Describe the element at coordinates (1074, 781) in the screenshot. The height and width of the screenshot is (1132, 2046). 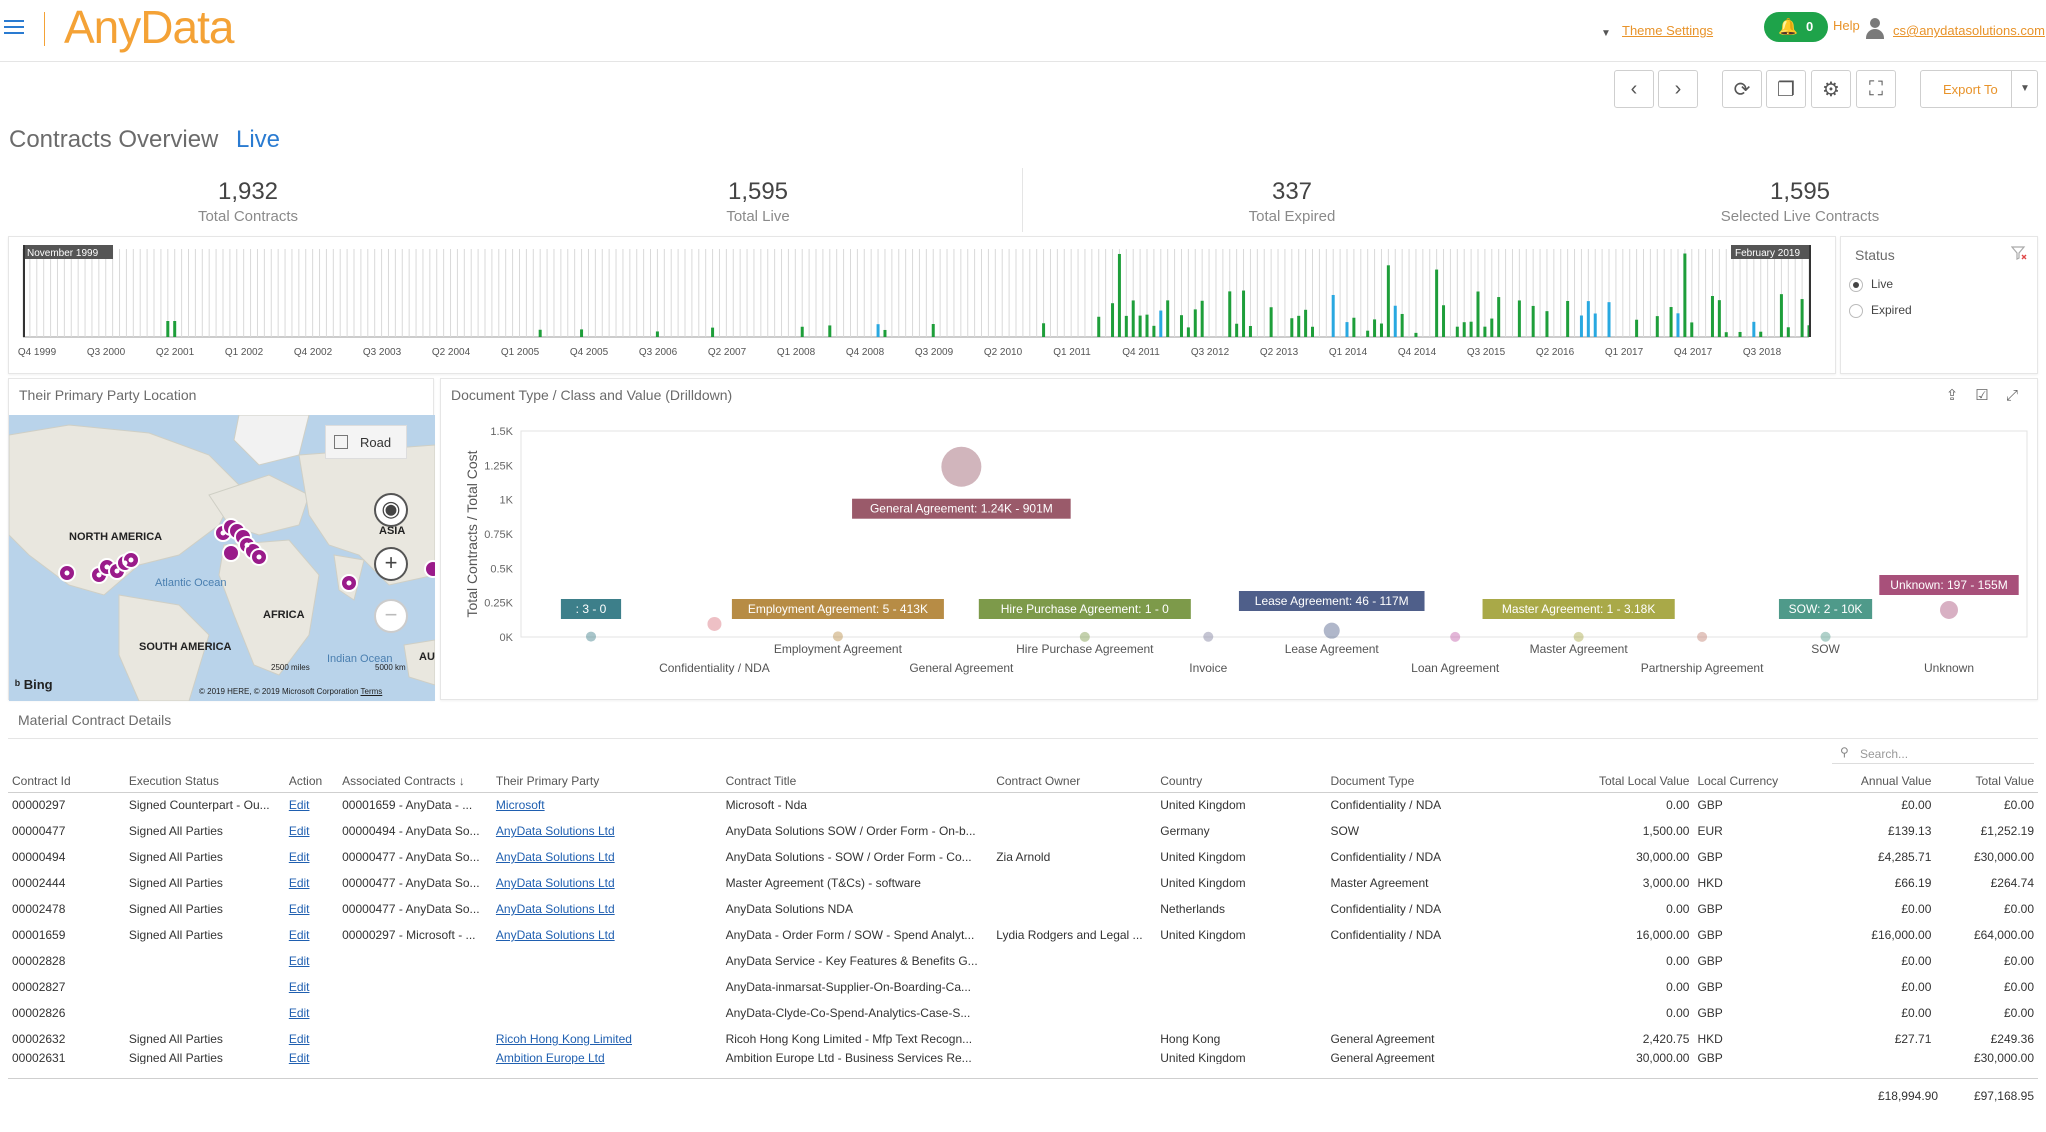
I see `column-header: Contract Owner` at that location.